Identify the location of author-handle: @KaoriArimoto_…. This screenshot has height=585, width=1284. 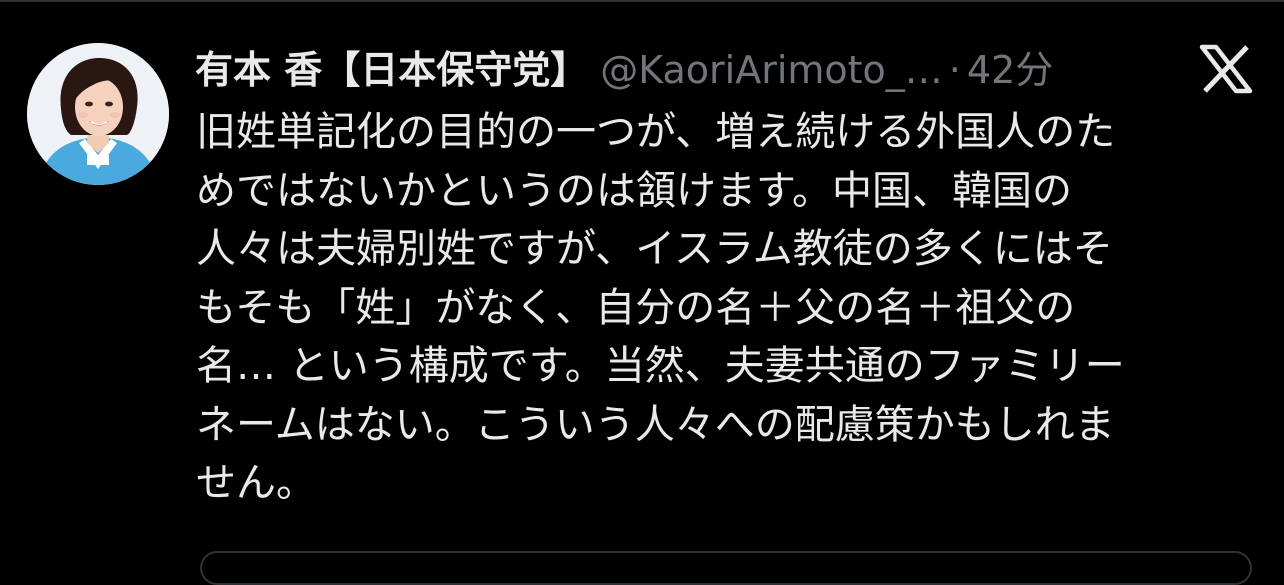
(771, 70).